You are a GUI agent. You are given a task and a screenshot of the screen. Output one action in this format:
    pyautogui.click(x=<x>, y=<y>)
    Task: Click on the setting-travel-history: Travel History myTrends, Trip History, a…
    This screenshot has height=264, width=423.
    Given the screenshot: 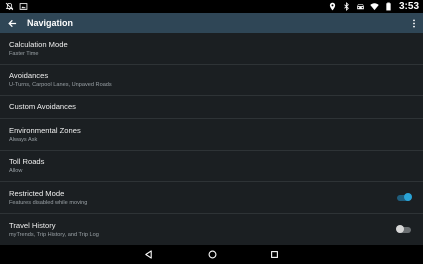 What is the action you would take?
    pyautogui.click(x=211, y=229)
    